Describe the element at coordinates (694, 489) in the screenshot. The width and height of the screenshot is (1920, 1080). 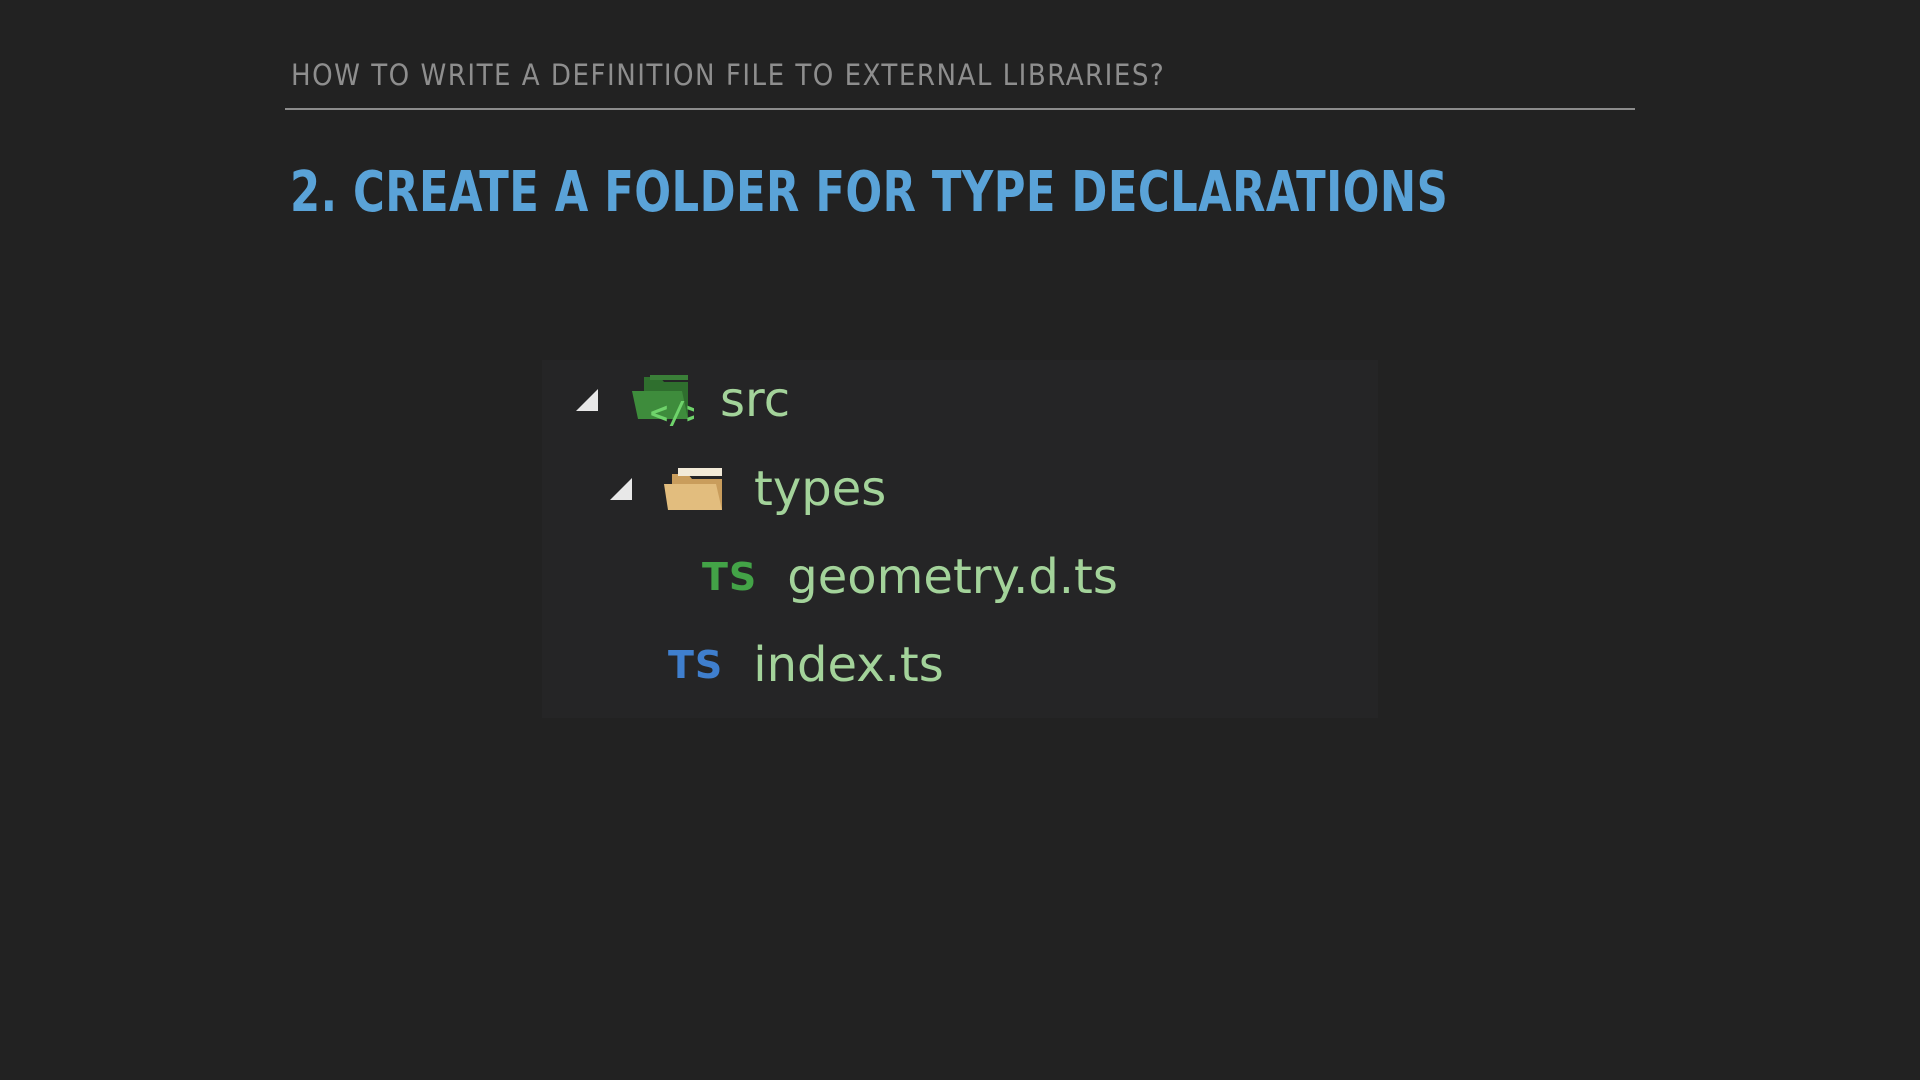
I see `folder-open-icon` at that location.